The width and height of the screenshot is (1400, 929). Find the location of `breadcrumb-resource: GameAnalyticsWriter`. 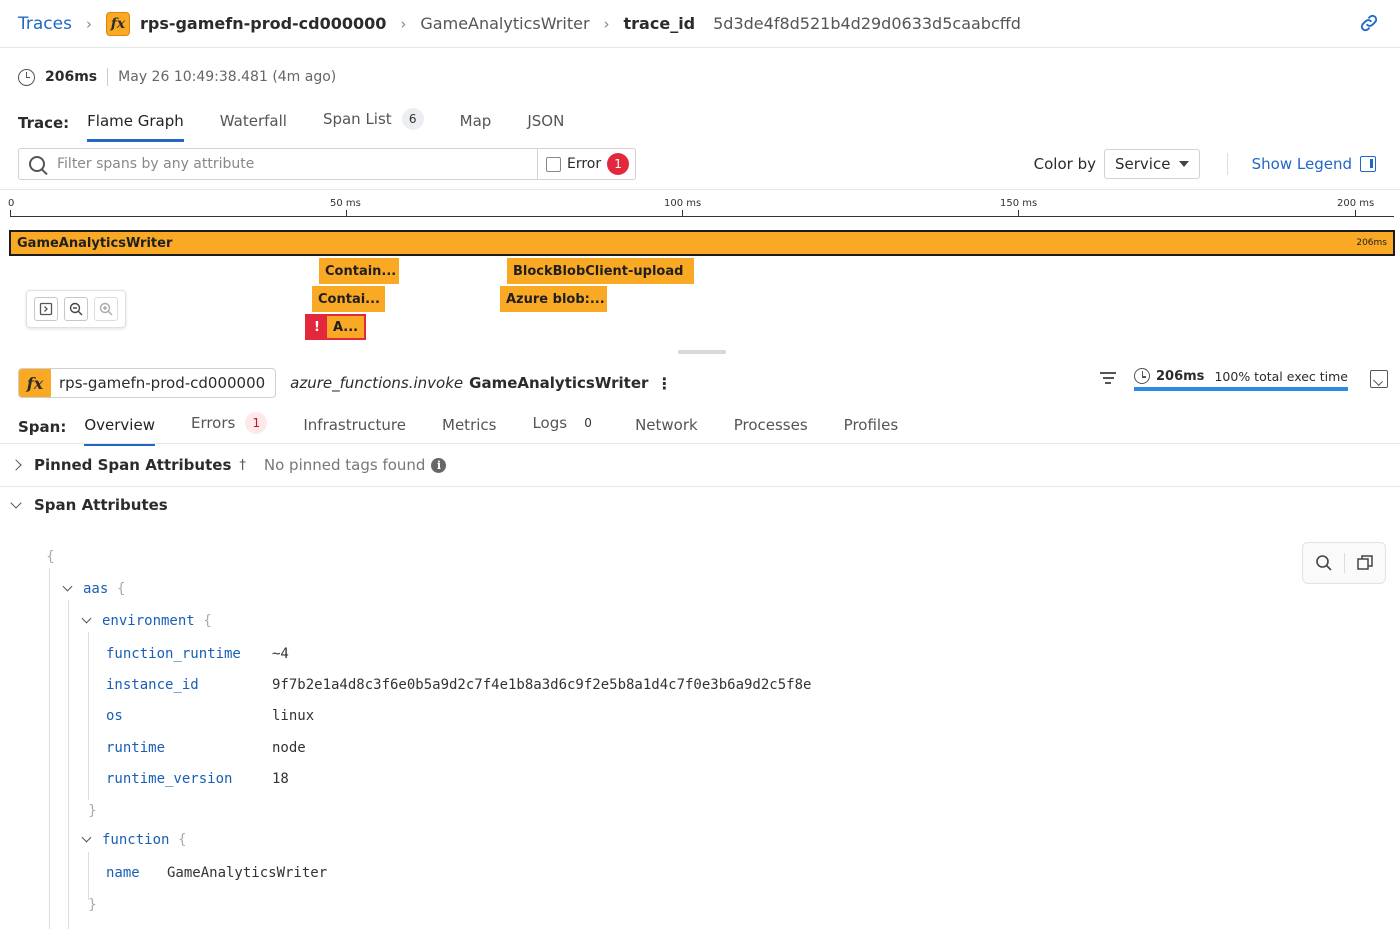

breadcrumb-resource: GameAnalyticsWriter is located at coordinates (504, 23).